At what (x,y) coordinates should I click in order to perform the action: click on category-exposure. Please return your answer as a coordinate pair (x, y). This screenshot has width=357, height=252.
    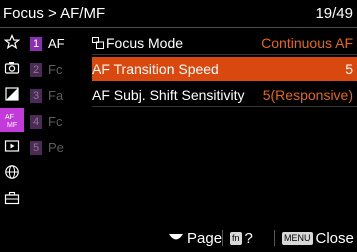
    Looking at the image, I should click on (12, 94).